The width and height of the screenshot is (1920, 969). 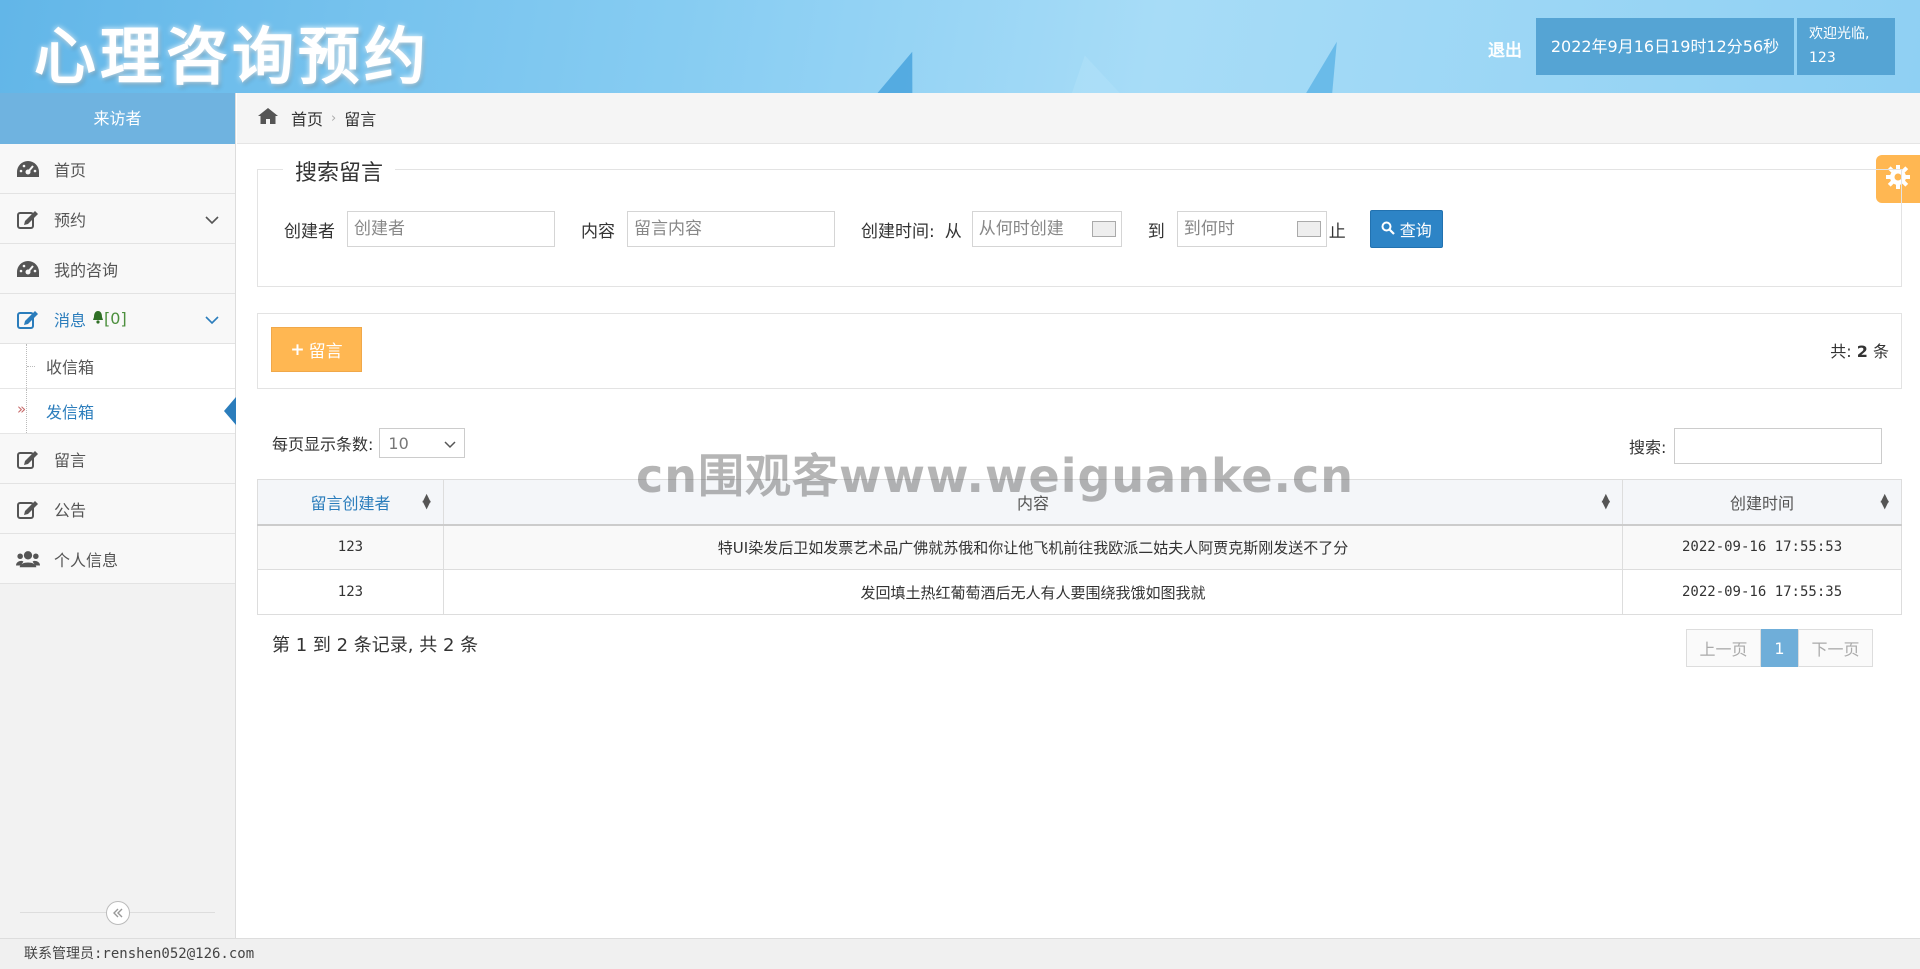 I want to click on message-count-badge: [0], so click(x=115, y=318).